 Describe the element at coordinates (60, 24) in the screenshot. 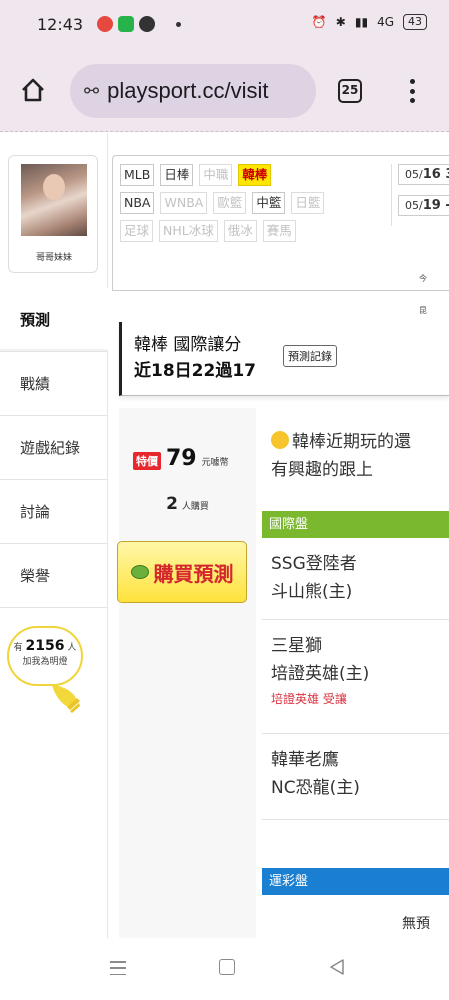

I see `status-time: 12:43` at that location.